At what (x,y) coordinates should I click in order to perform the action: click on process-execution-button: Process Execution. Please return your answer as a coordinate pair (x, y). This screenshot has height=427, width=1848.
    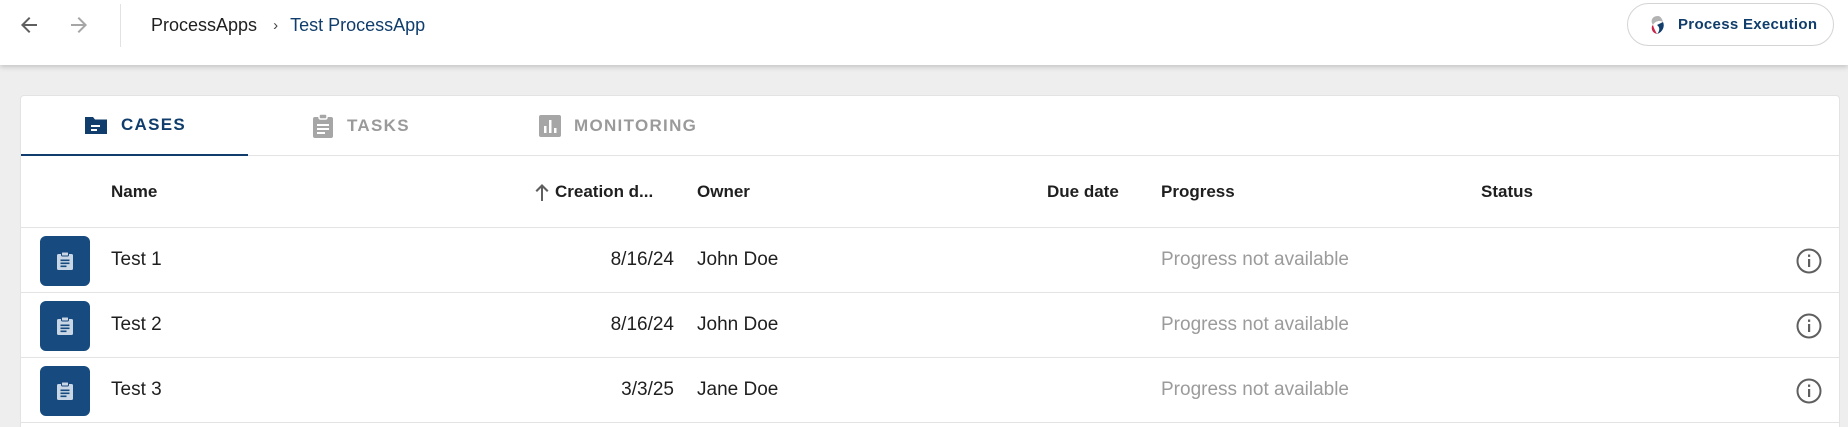
    Looking at the image, I should click on (1730, 24).